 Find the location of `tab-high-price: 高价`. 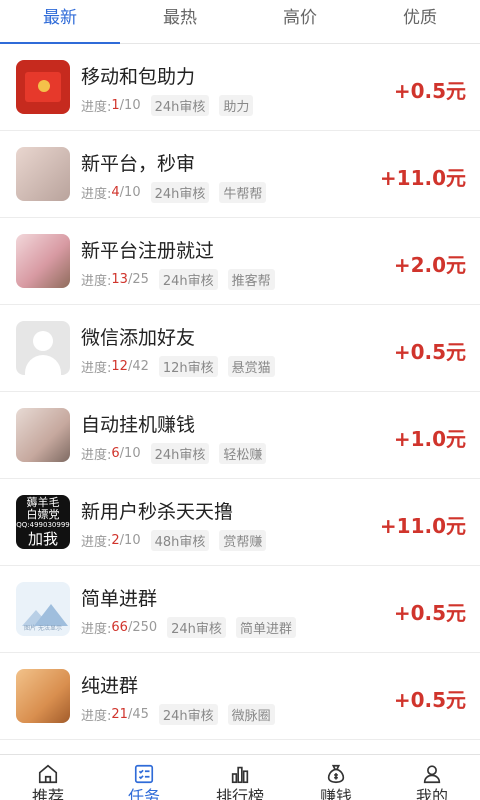

tab-high-price: 高价 is located at coordinates (300, 21).